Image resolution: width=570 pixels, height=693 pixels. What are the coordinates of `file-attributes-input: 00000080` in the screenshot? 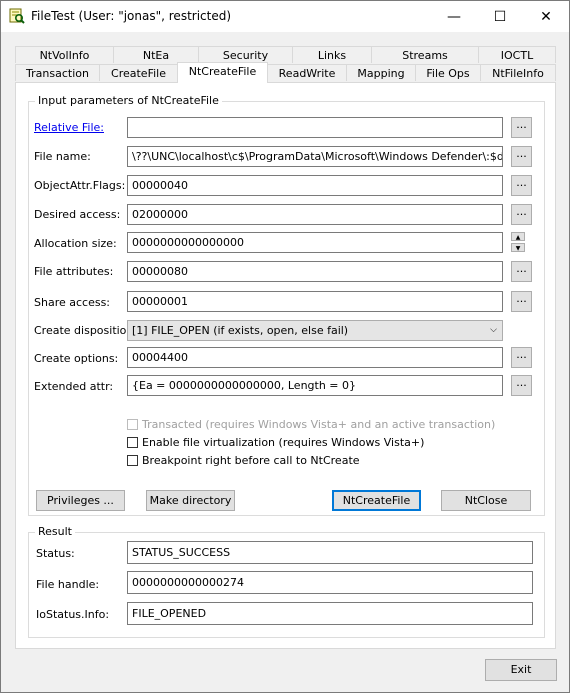 It's located at (315, 271).